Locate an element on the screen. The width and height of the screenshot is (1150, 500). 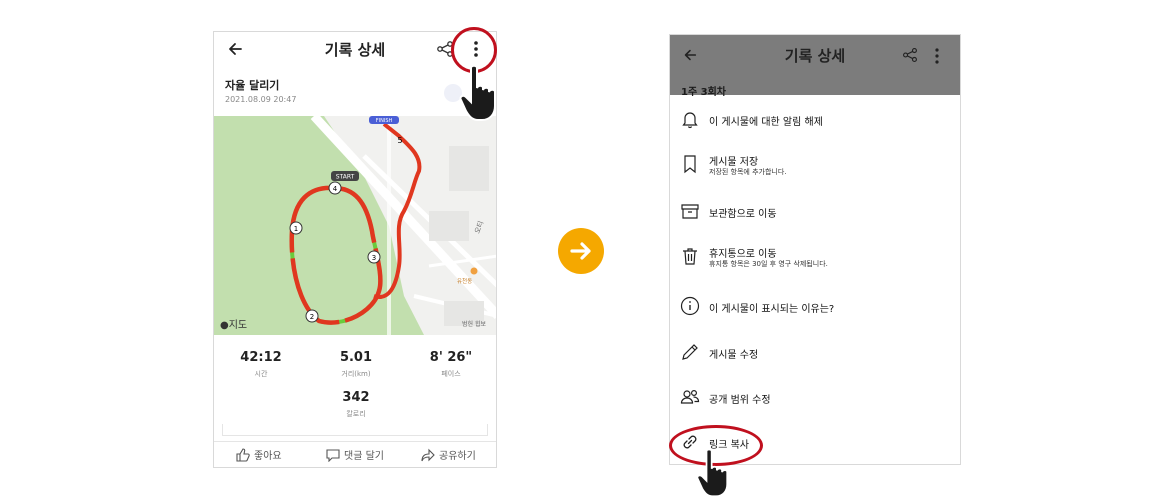
action-bar: 좋아요 댓글 달기 공유하기 is located at coordinates (355, 454).